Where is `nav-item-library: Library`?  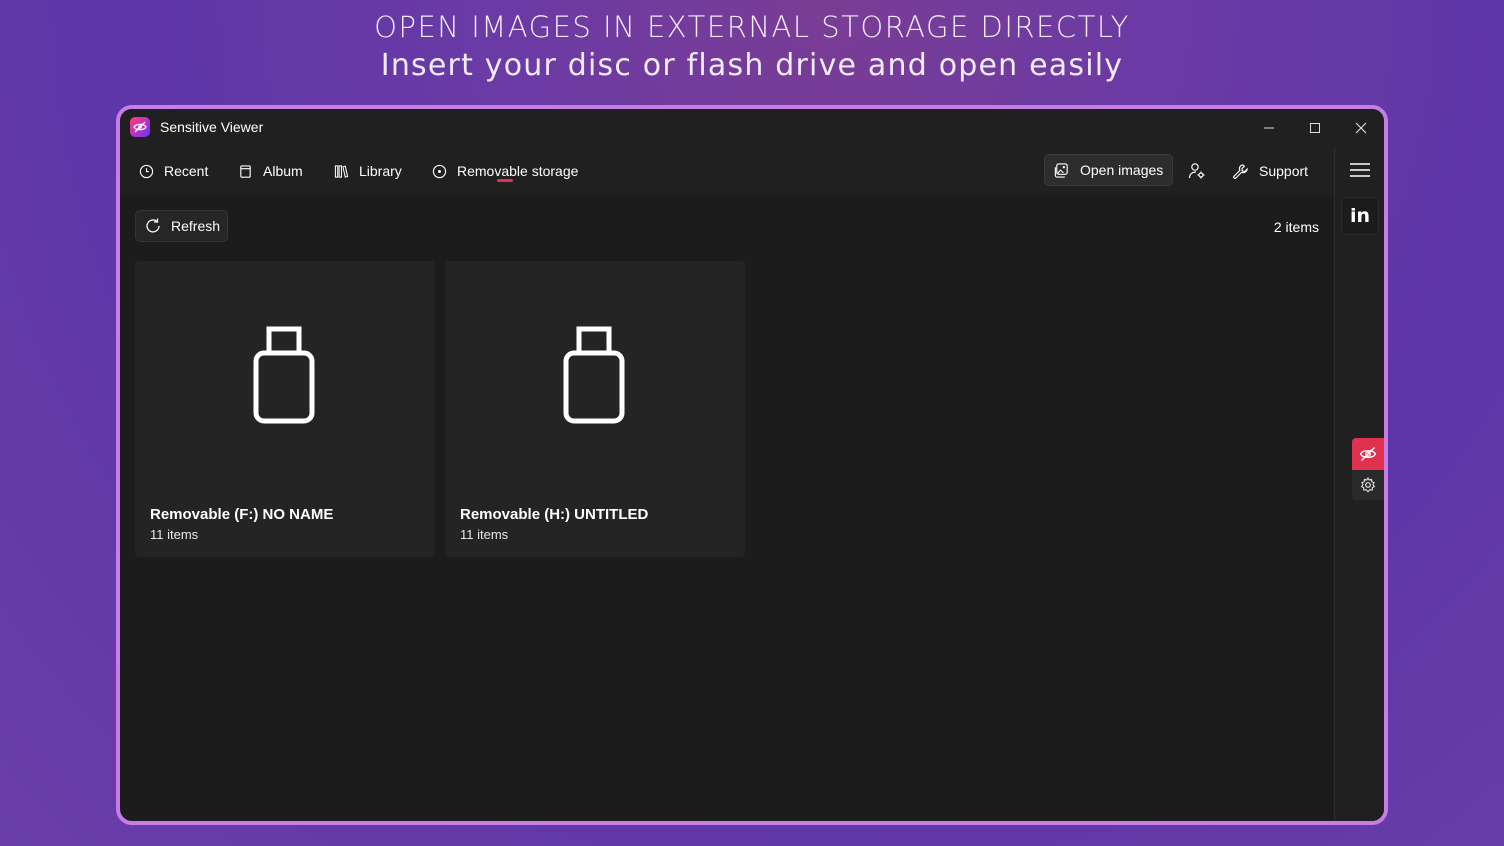 nav-item-library: Library is located at coordinates (368, 171).